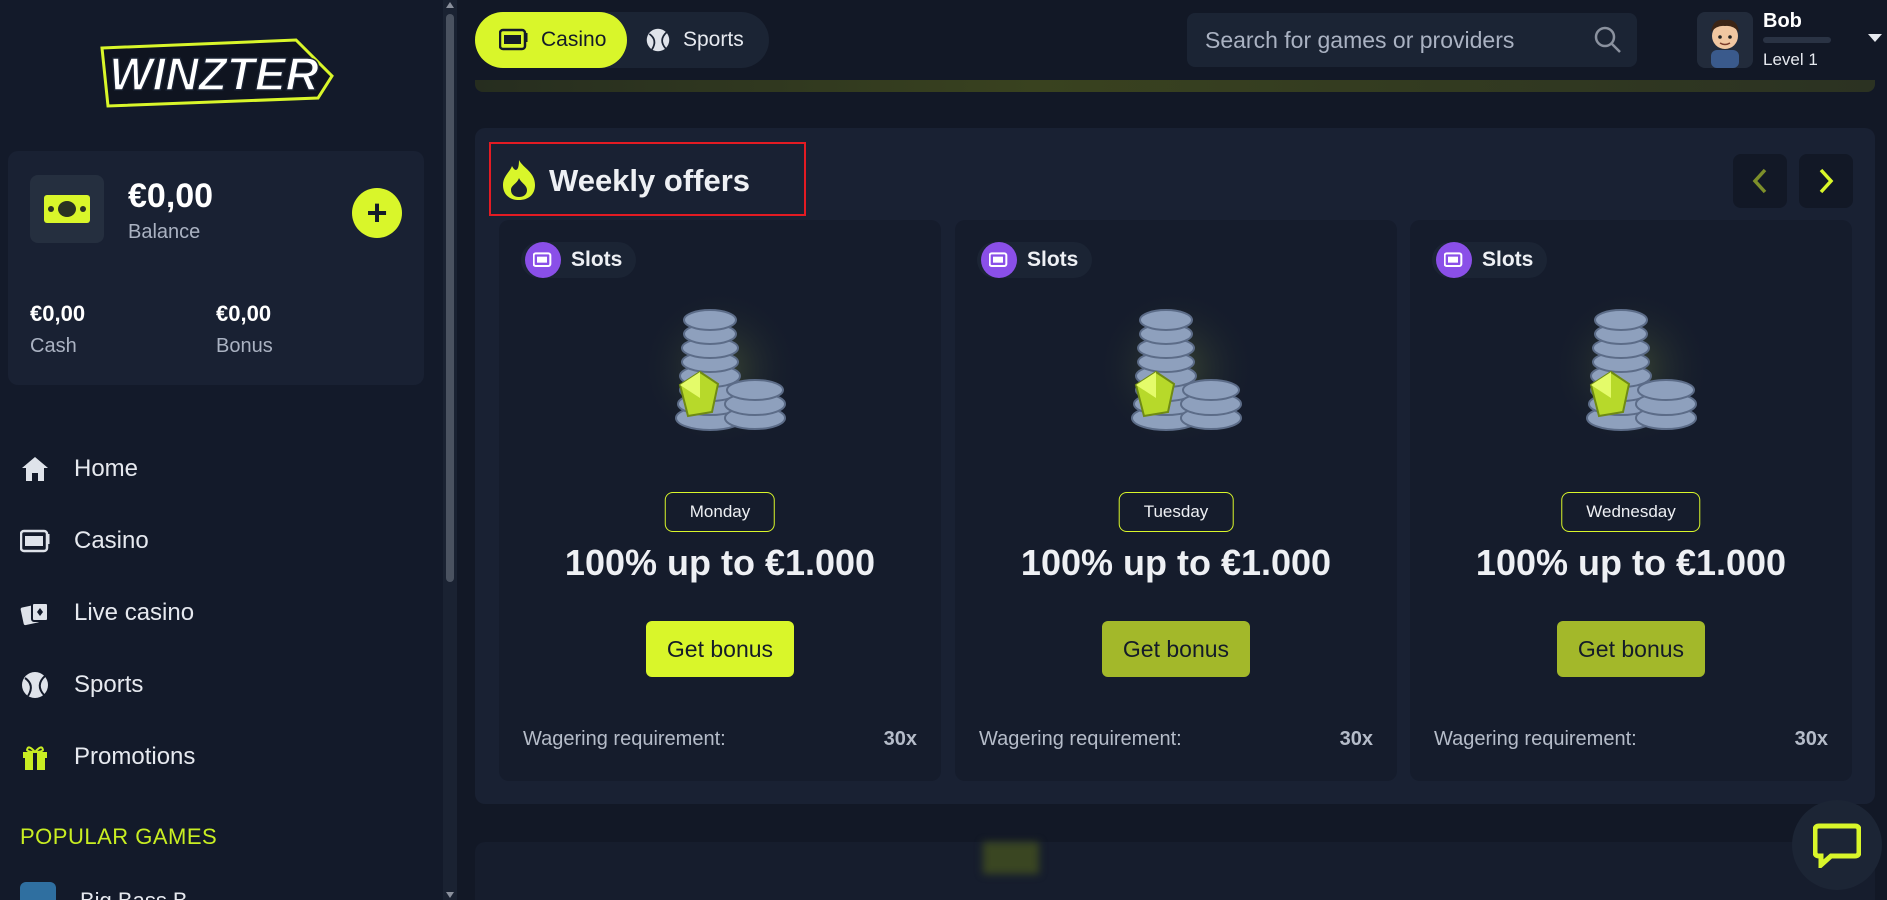  What do you see at coordinates (134, 612) in the screenshot?
I see `sidebar-item-label: Live casino` at bounding box center [134, 612].